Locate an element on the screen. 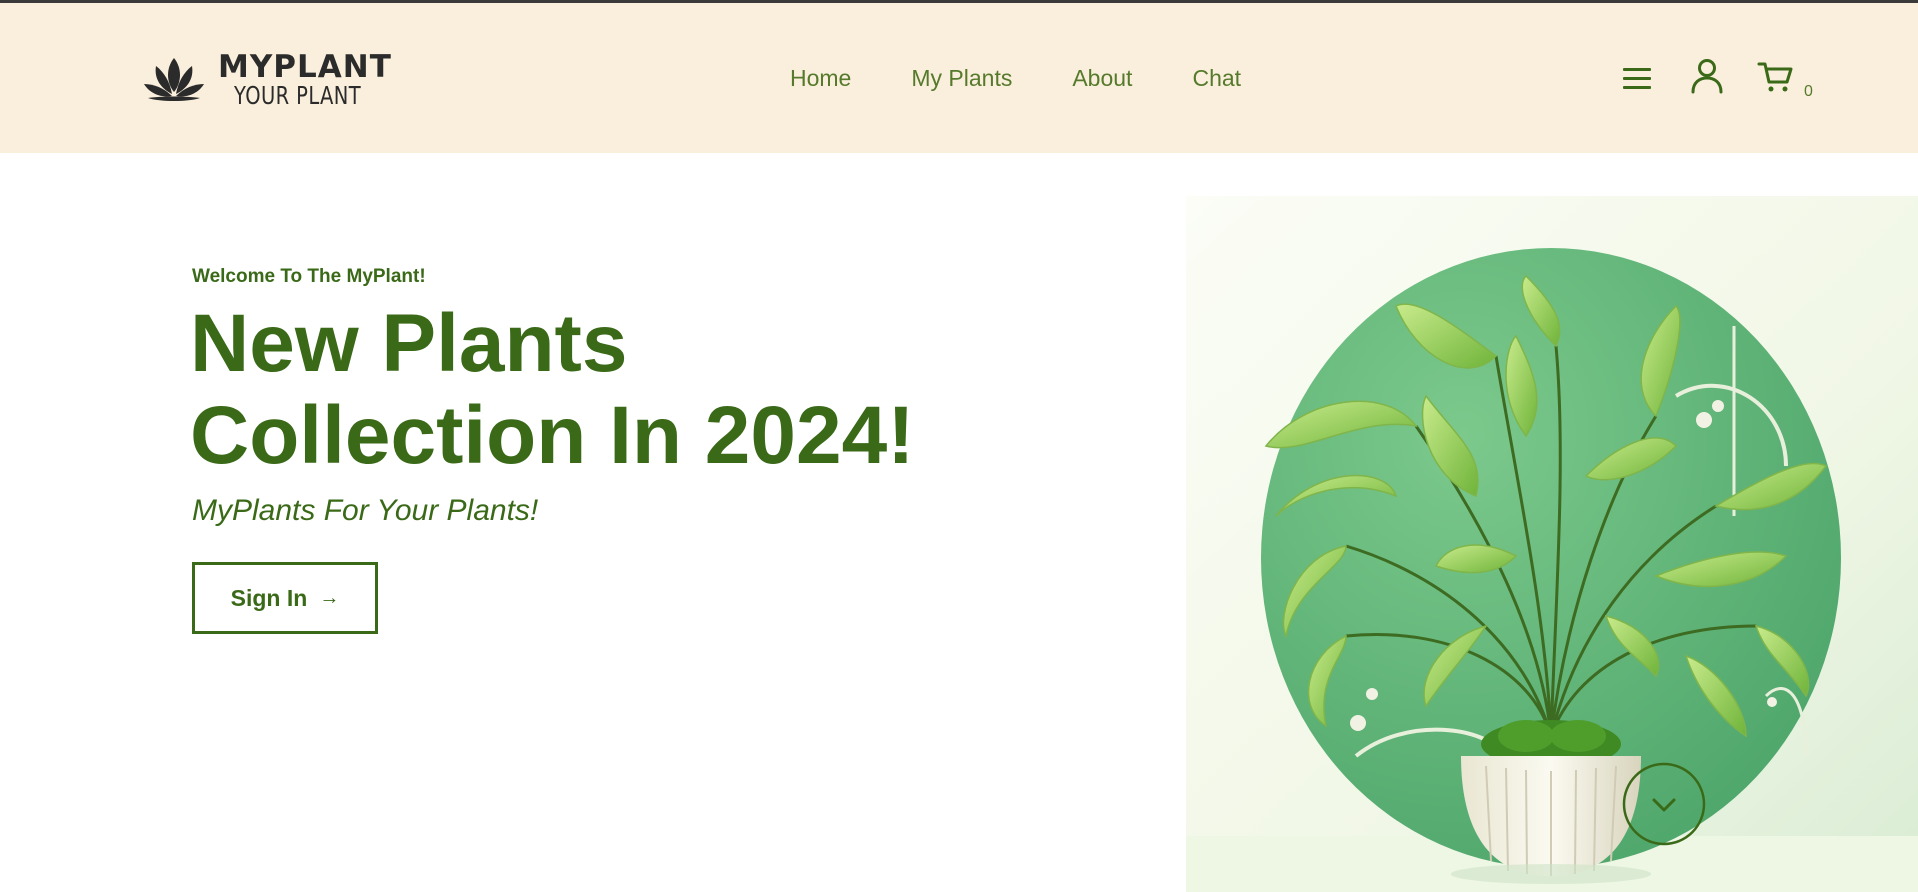 The height and width of the screenshot is (892, 1918). logo: MYPLANT YOUR PLANT is located at coordinates (269, 80).